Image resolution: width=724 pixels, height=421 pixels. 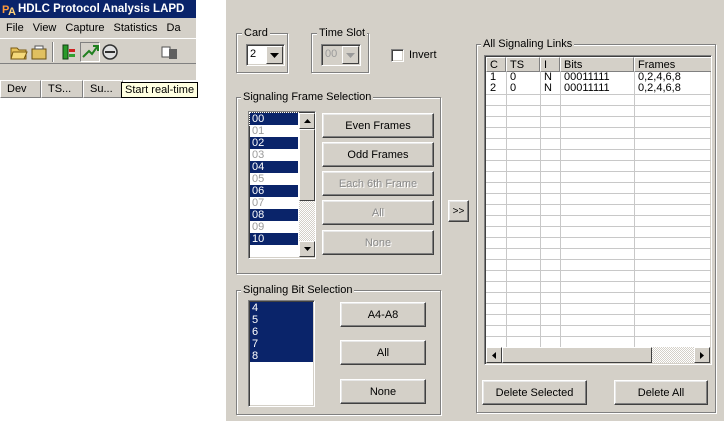 I want to click on column-dev: Dev, so click(x=20, y=89).